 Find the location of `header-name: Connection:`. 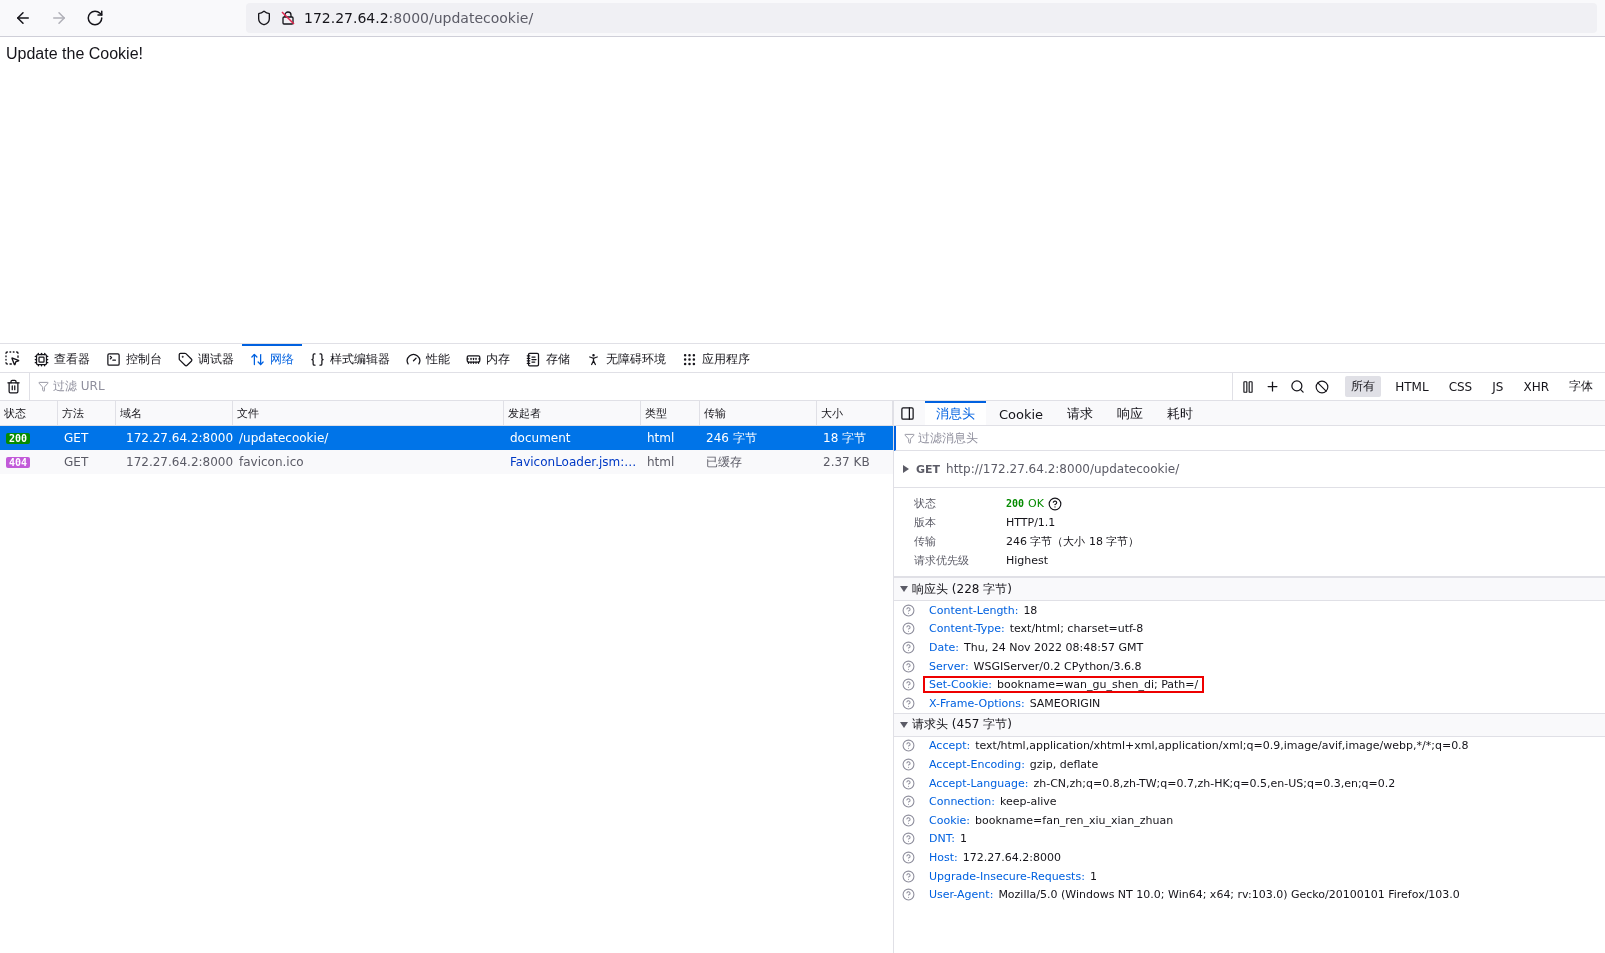

header-name: Connection: is located at coordinates (962, 802).